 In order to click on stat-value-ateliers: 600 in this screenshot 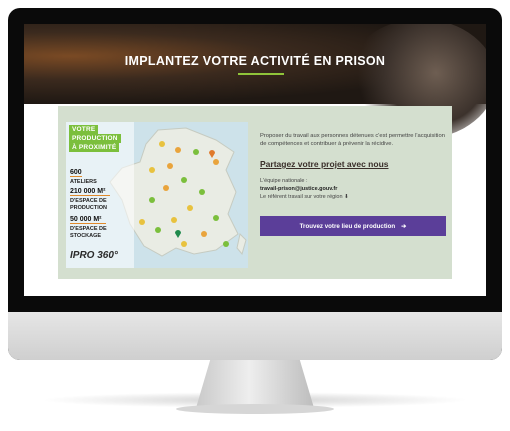, I will do `click(76, 173)`.